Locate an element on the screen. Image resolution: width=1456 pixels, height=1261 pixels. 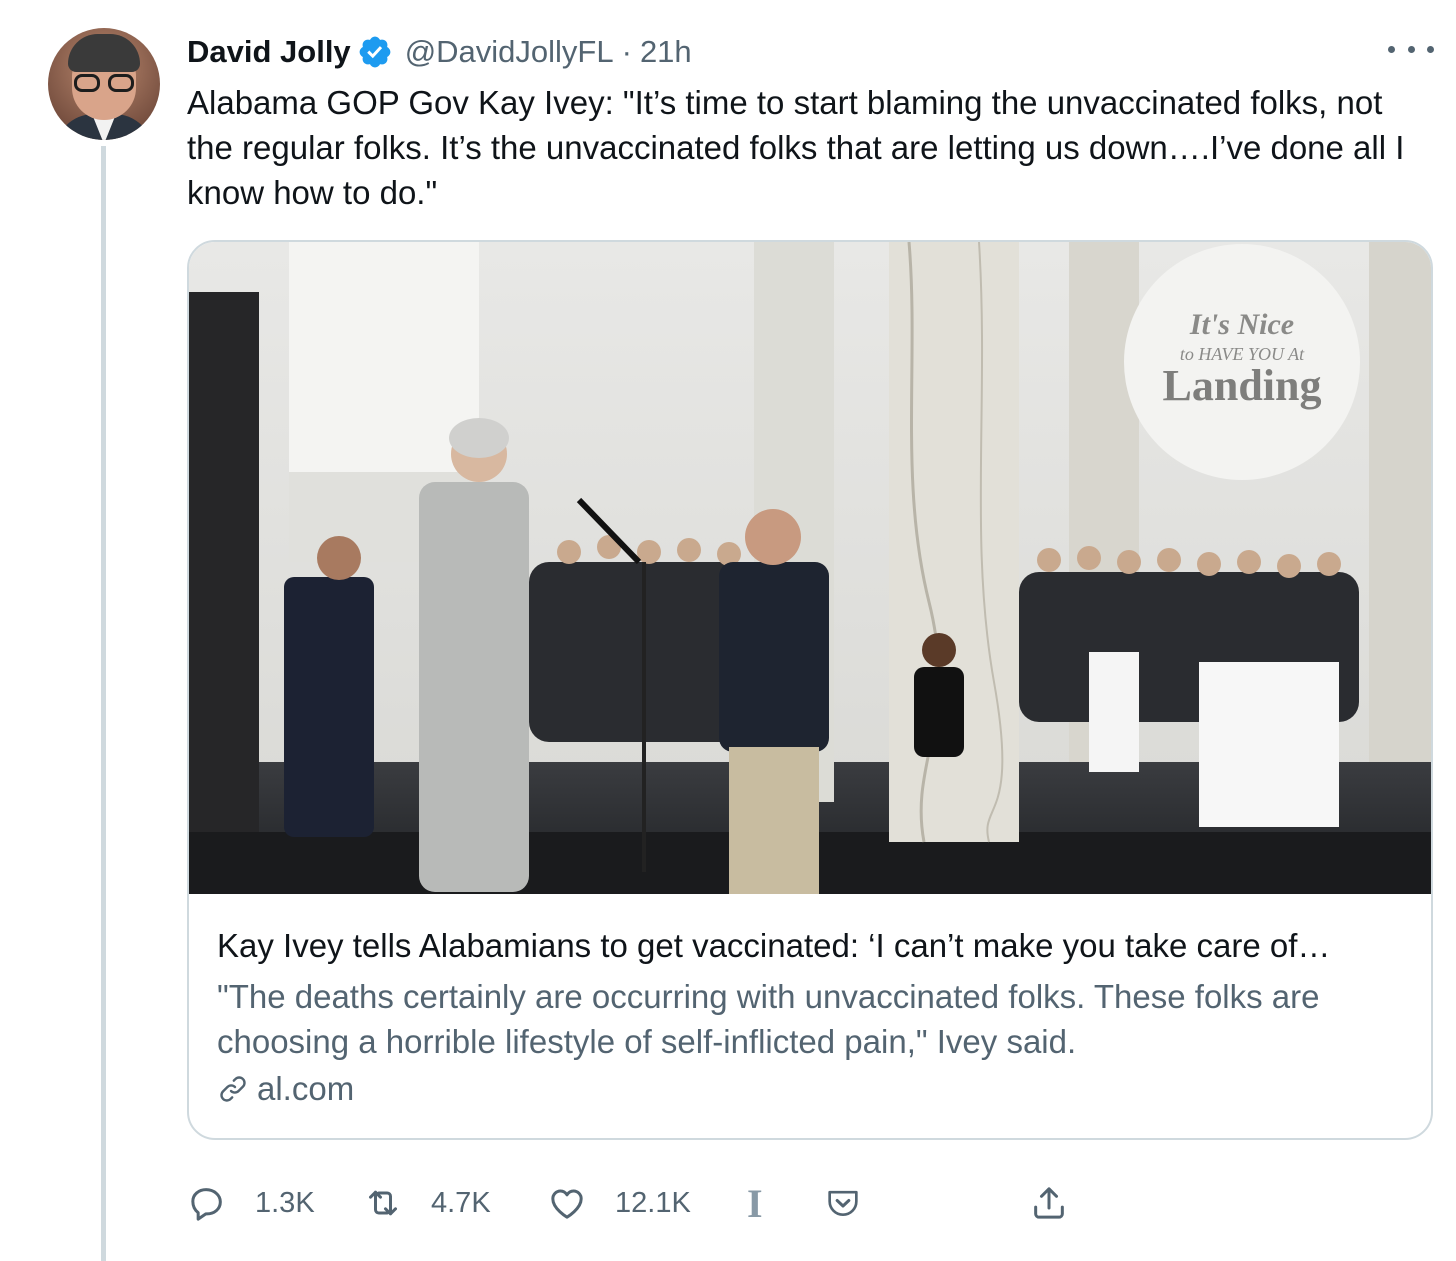
card-domain: al.com is located at coordinates (285, 1089).